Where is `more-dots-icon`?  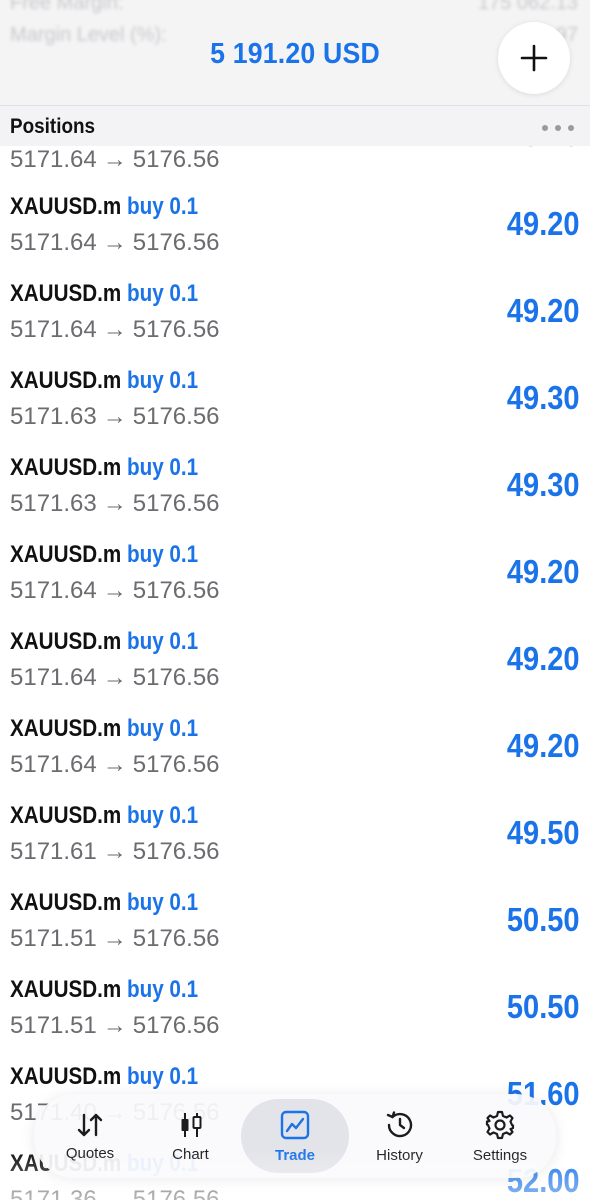 more-dots-icon is located at coordinates (558, 128).